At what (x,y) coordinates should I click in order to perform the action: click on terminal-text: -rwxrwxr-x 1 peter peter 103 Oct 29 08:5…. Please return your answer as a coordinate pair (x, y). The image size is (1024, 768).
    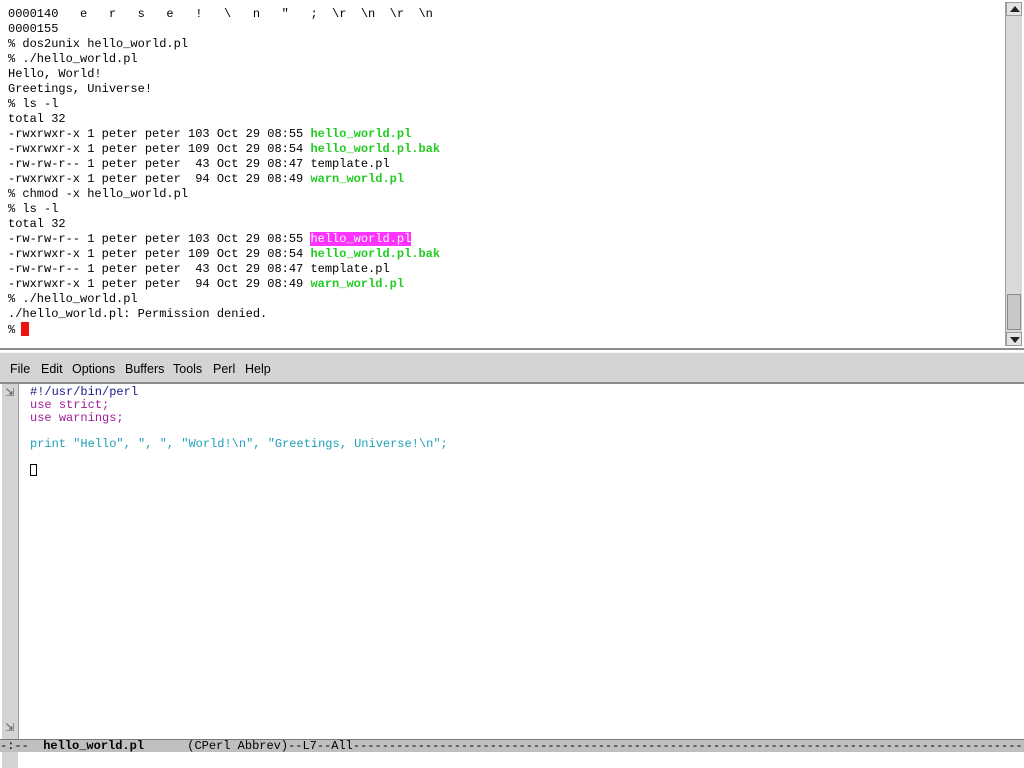
    Looking at the image, I should click on (159, 134).